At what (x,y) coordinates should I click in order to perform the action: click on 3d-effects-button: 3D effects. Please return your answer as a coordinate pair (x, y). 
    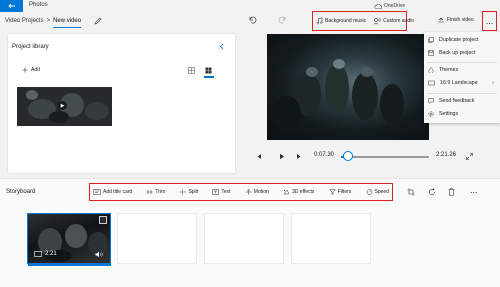
    Looking at the image, I should click on (298, 192).